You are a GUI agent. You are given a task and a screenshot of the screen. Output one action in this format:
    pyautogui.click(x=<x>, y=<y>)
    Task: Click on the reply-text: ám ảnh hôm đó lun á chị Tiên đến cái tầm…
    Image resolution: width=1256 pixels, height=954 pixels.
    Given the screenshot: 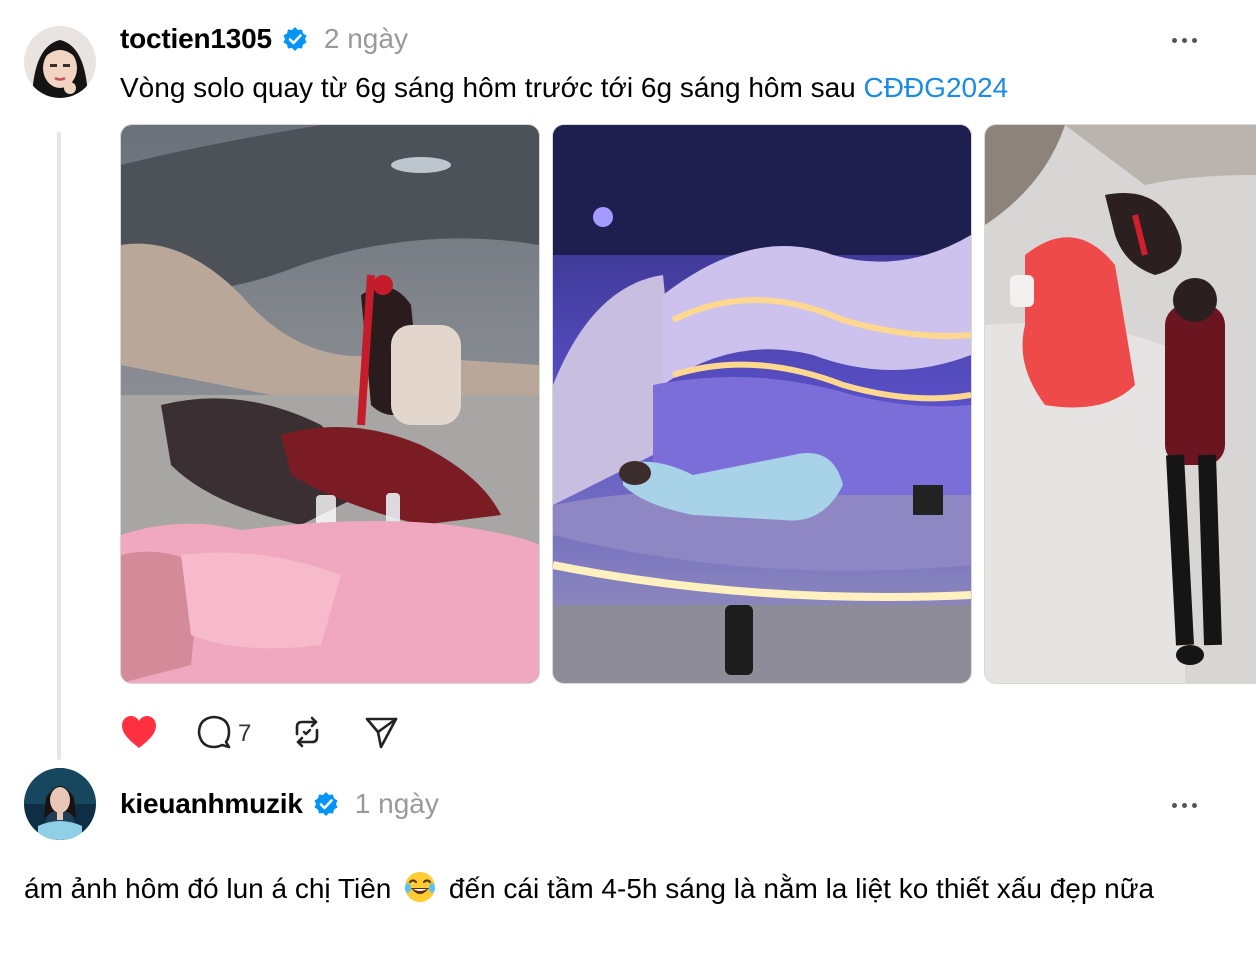 What is the action you would take?
    pyautogui.click(x=624, y=889)
    